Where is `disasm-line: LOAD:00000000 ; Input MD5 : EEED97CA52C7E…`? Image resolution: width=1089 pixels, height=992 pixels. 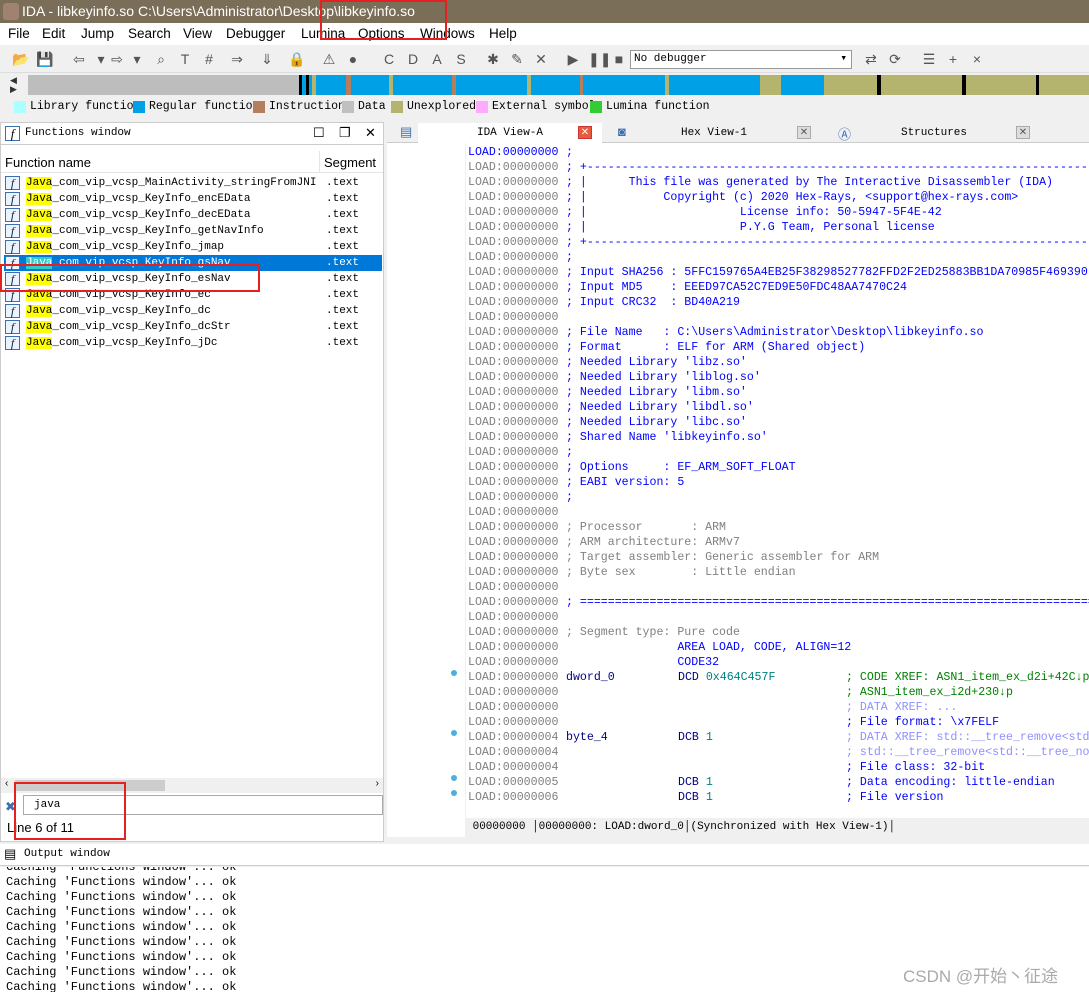 disasm-line: LOAD:00000000 ; Input MD5 : EEED97CA52C7E… is located at coordinates (778, 287).